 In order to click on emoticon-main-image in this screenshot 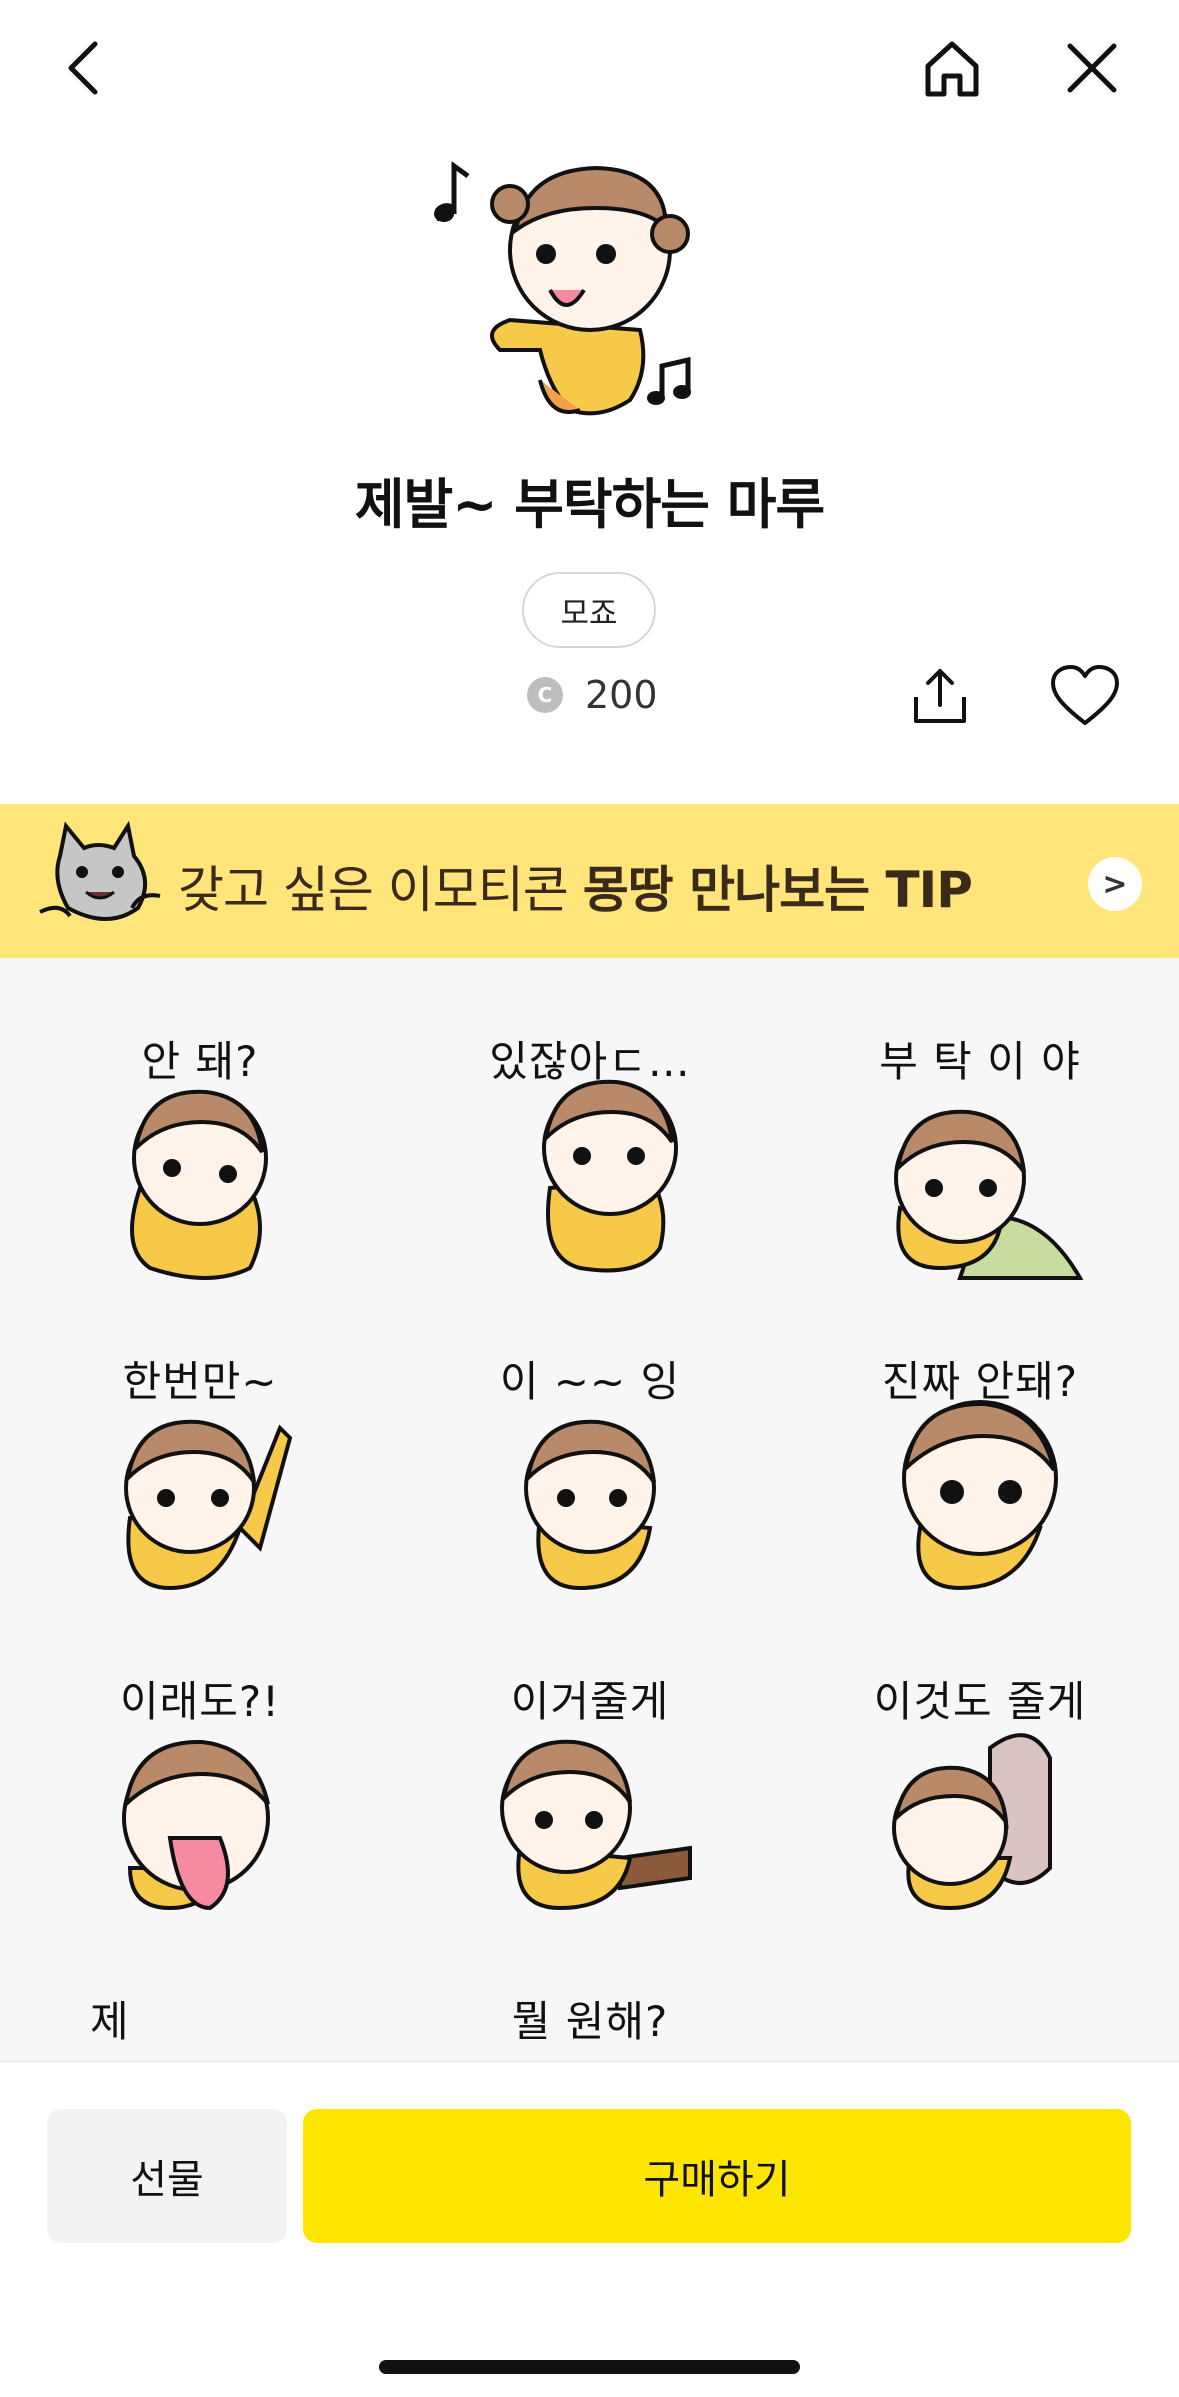, I will do `click(562, 288)`.